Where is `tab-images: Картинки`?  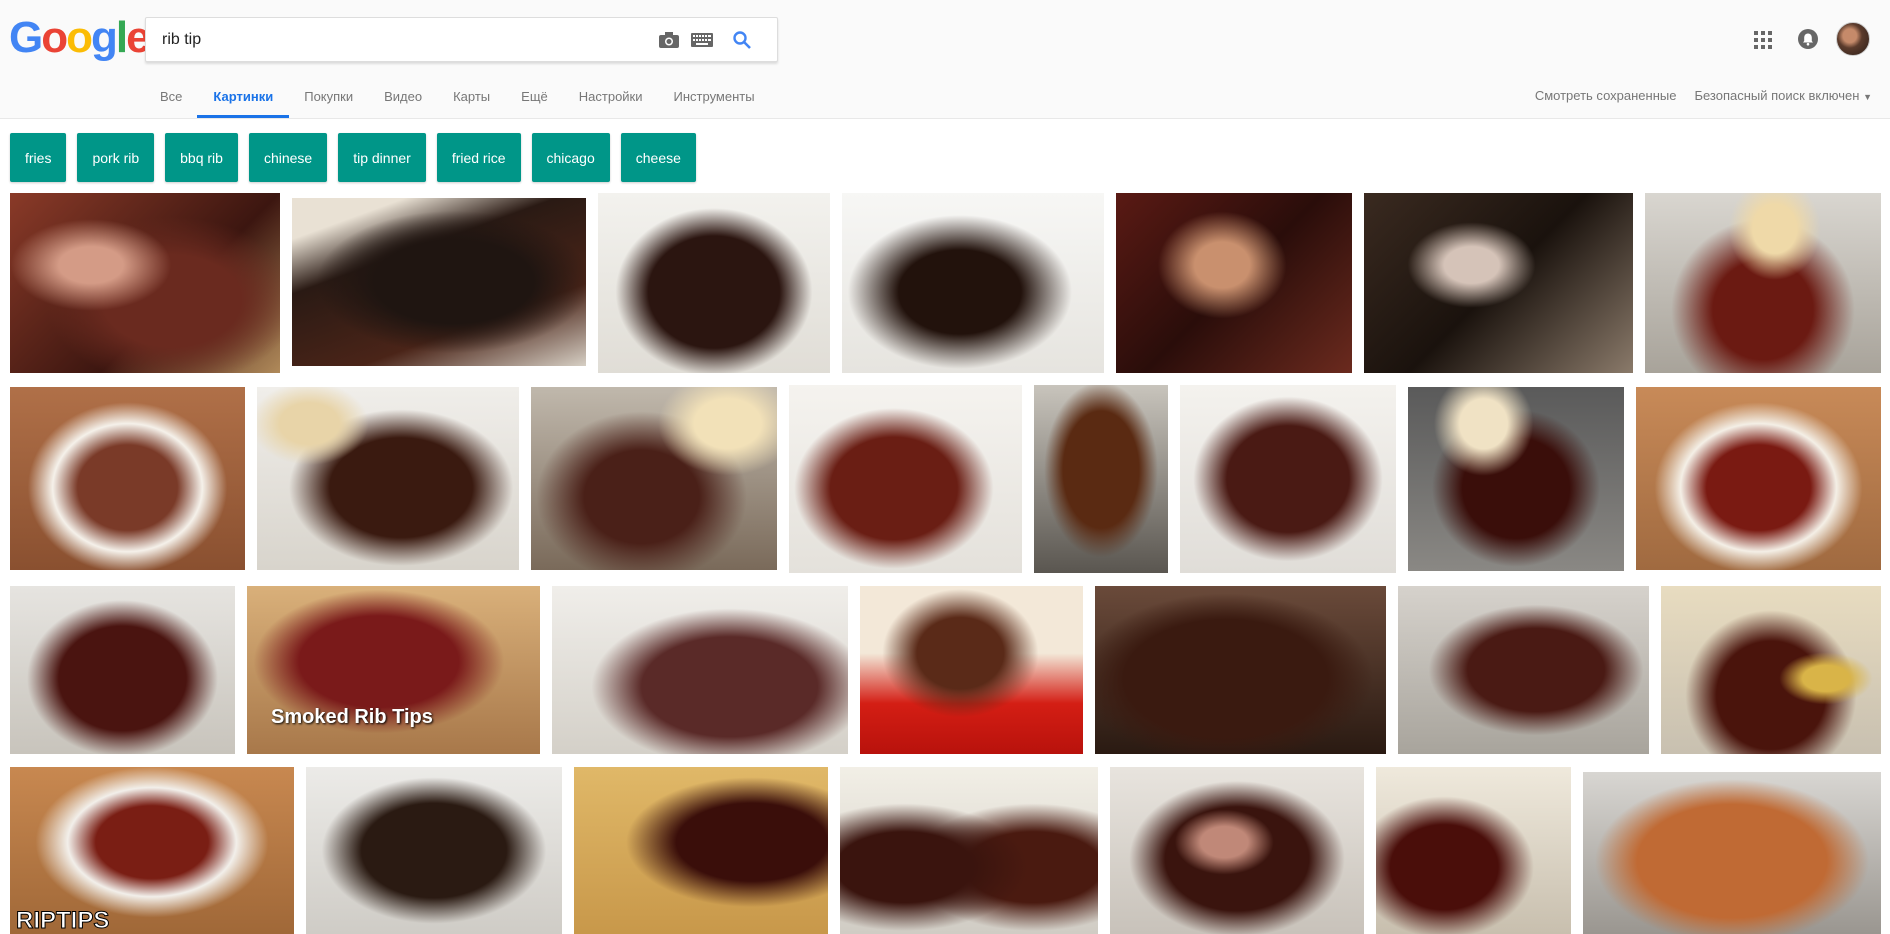 tab-images: Картинки is located at coordinates (243, 102).